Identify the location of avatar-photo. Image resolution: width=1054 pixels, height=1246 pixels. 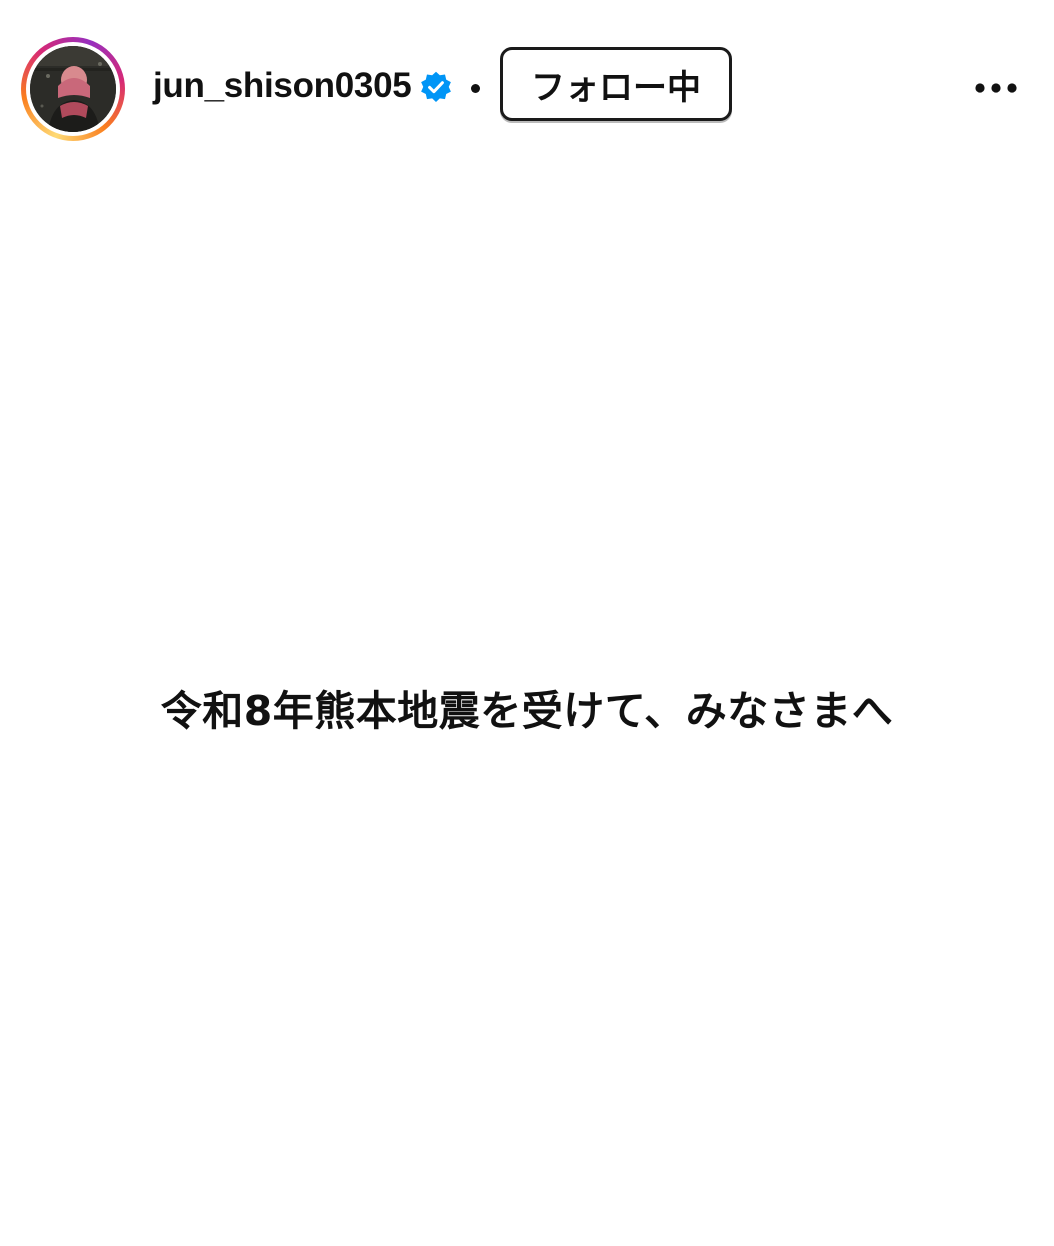
(73, 89).